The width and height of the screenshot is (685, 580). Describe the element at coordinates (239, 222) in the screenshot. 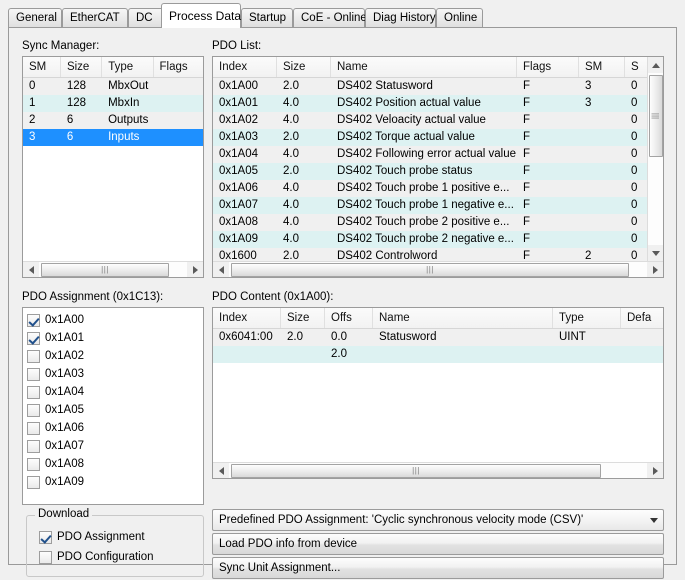

I see `pdo-cell-index: 0x1A08` at that location.